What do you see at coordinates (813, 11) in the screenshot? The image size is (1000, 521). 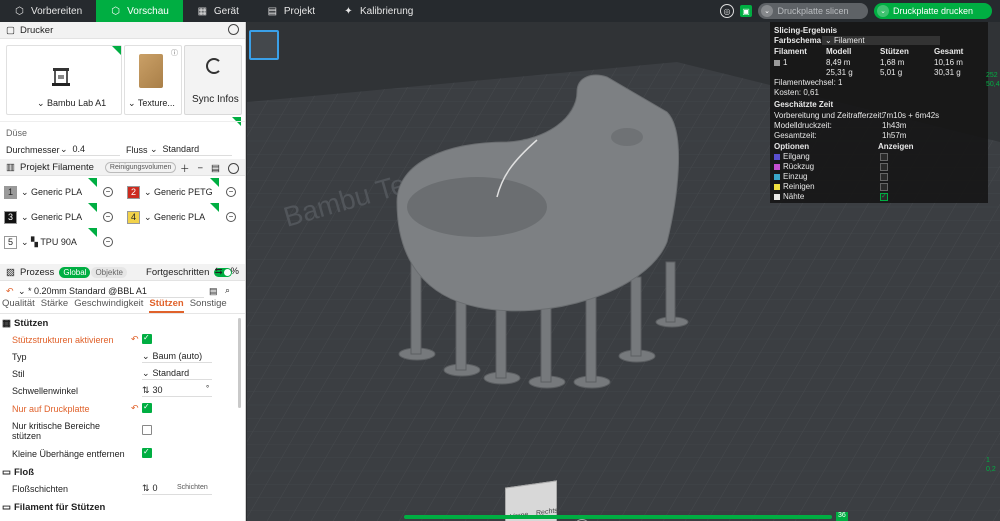 I see `slice-plate-button: ⌄ Druckplatte slicen` at bounding box center [813, 11].